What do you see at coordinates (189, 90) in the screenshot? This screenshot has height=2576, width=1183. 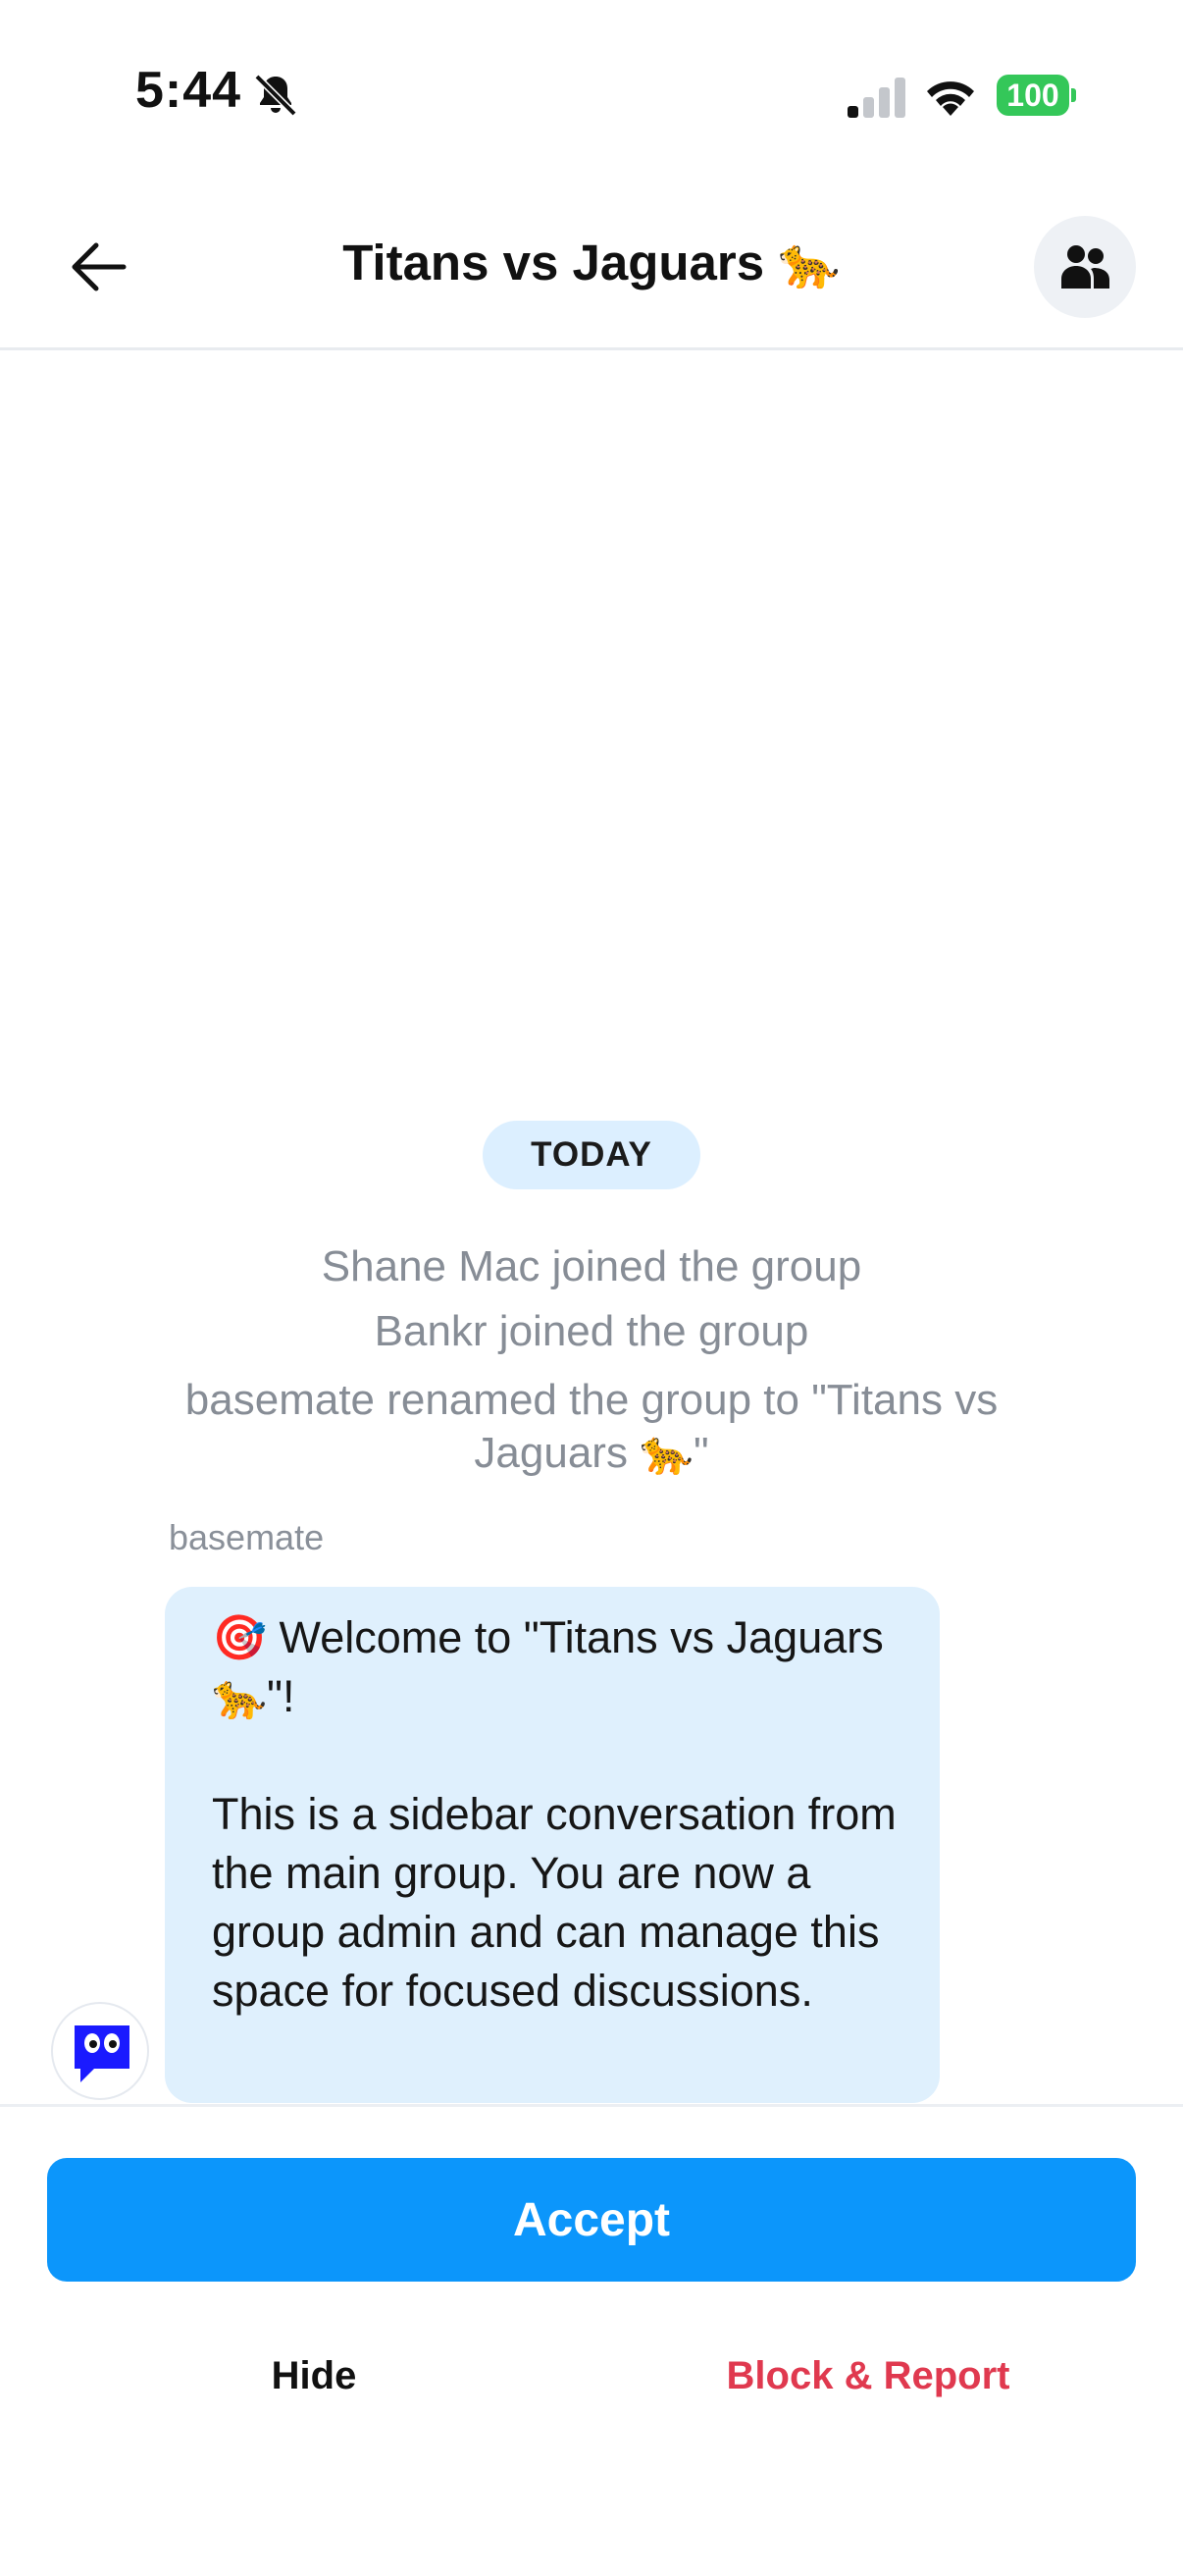 I see `status-time: 5:44` at bounding box center [189, 90].